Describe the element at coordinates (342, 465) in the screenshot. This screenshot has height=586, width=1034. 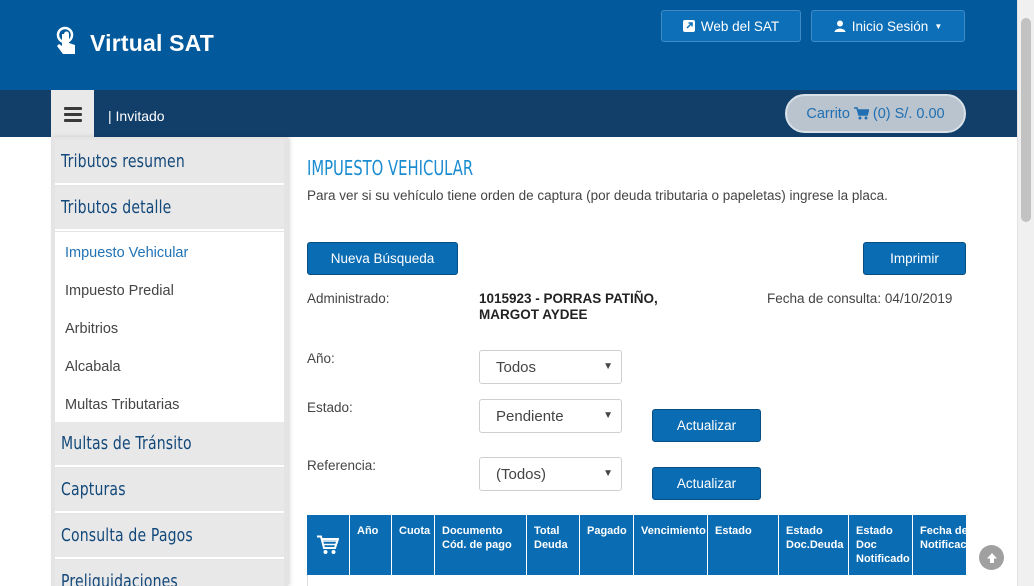
I see `reference-label: Referencia:` at that location.